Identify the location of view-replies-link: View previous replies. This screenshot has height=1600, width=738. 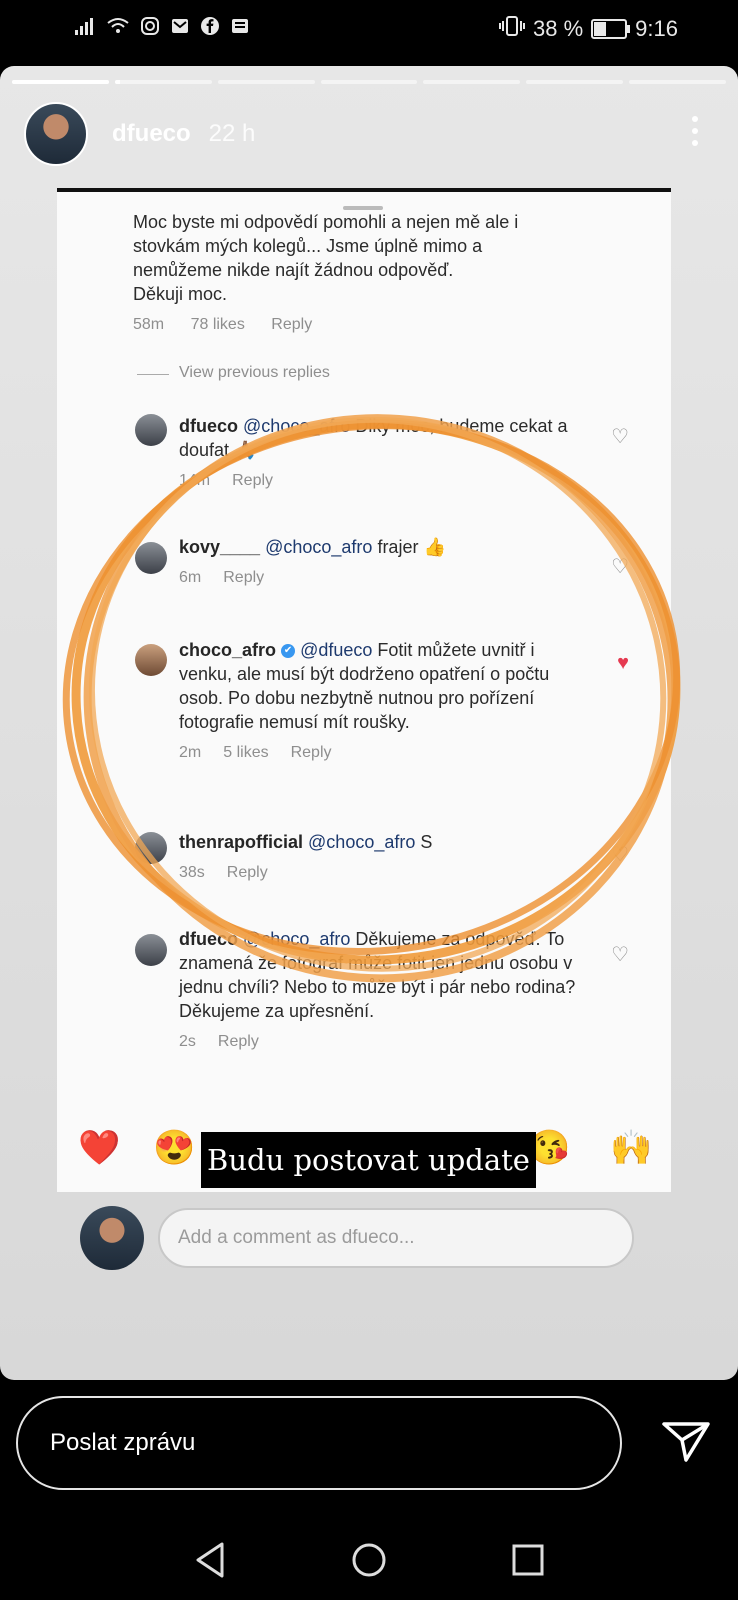
(254, 373).